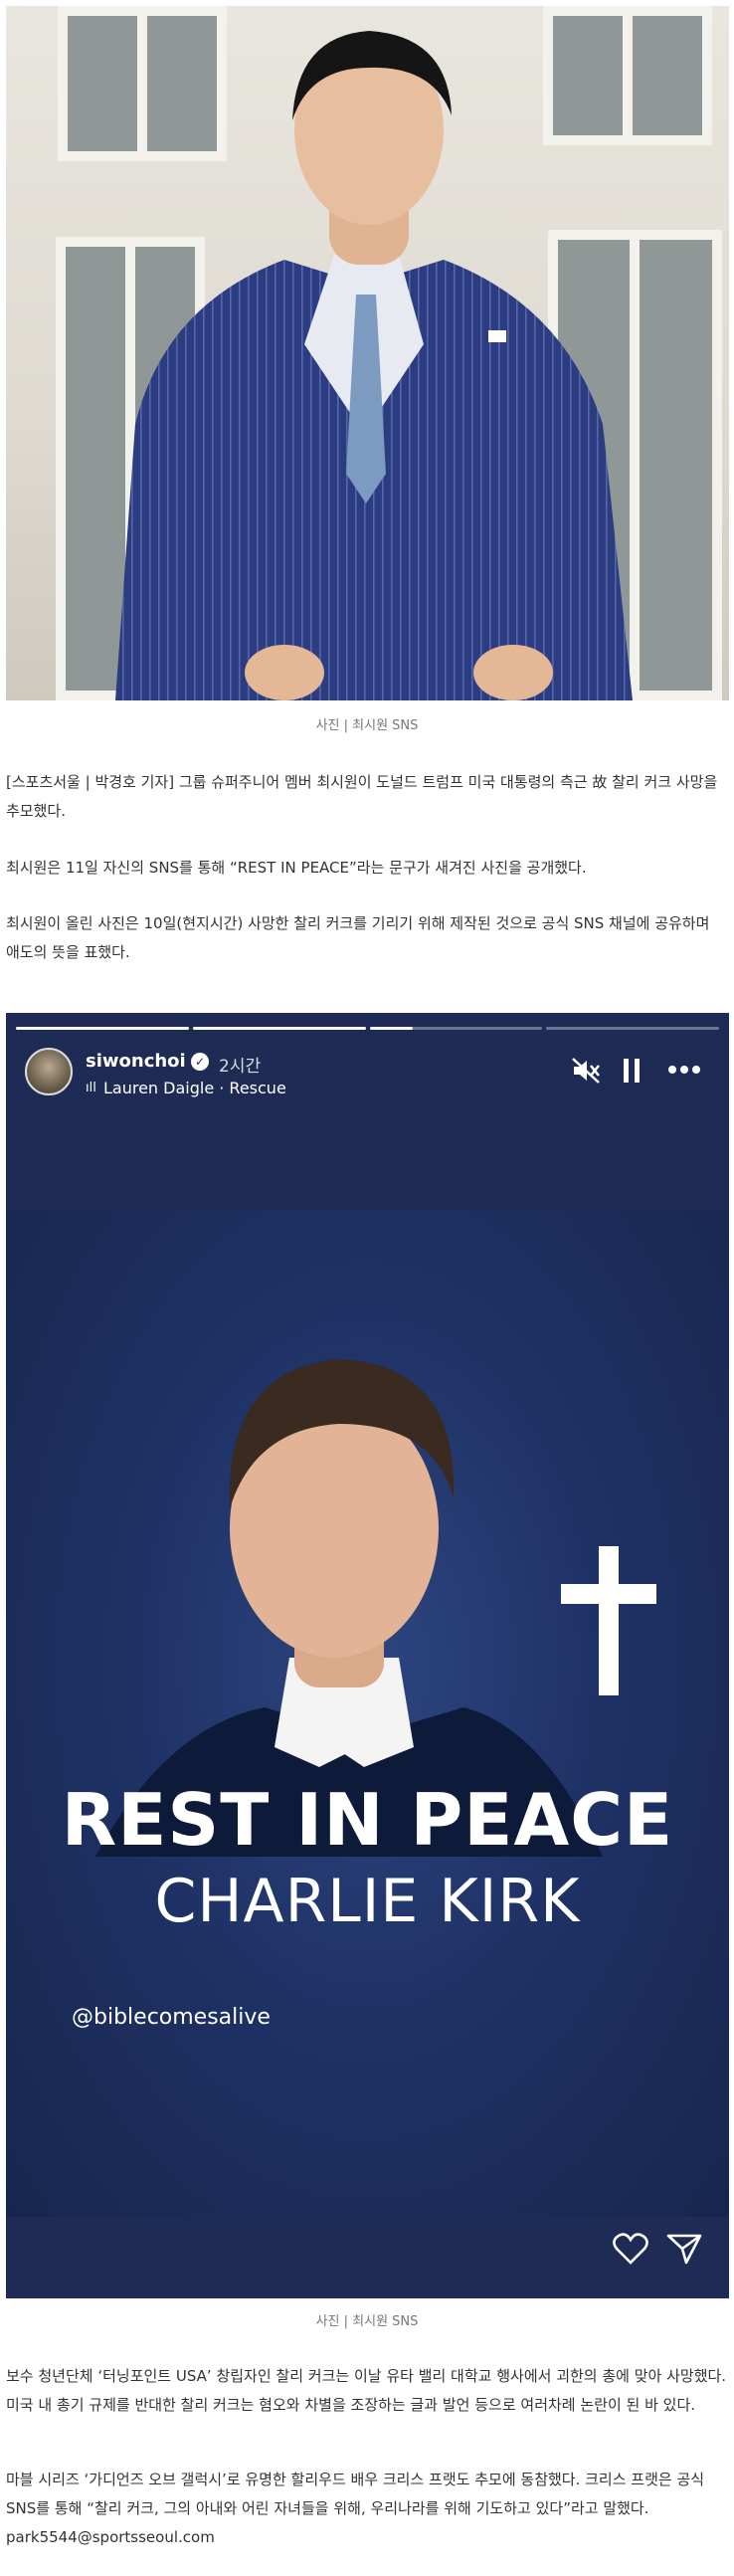  Describe the element at coordinates (632, 1071) in the screenshot. I see `pause-icon` at that location.